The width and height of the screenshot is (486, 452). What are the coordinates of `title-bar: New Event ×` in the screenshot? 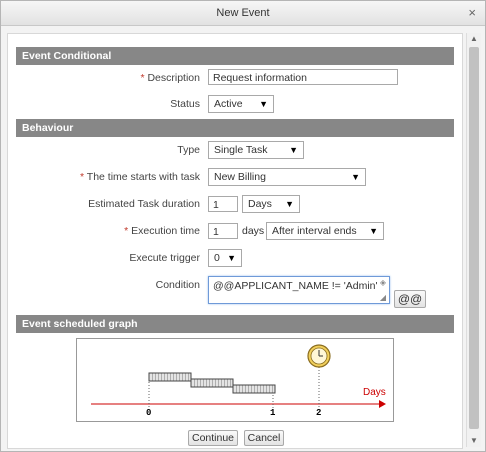 It's located at (243, 13).